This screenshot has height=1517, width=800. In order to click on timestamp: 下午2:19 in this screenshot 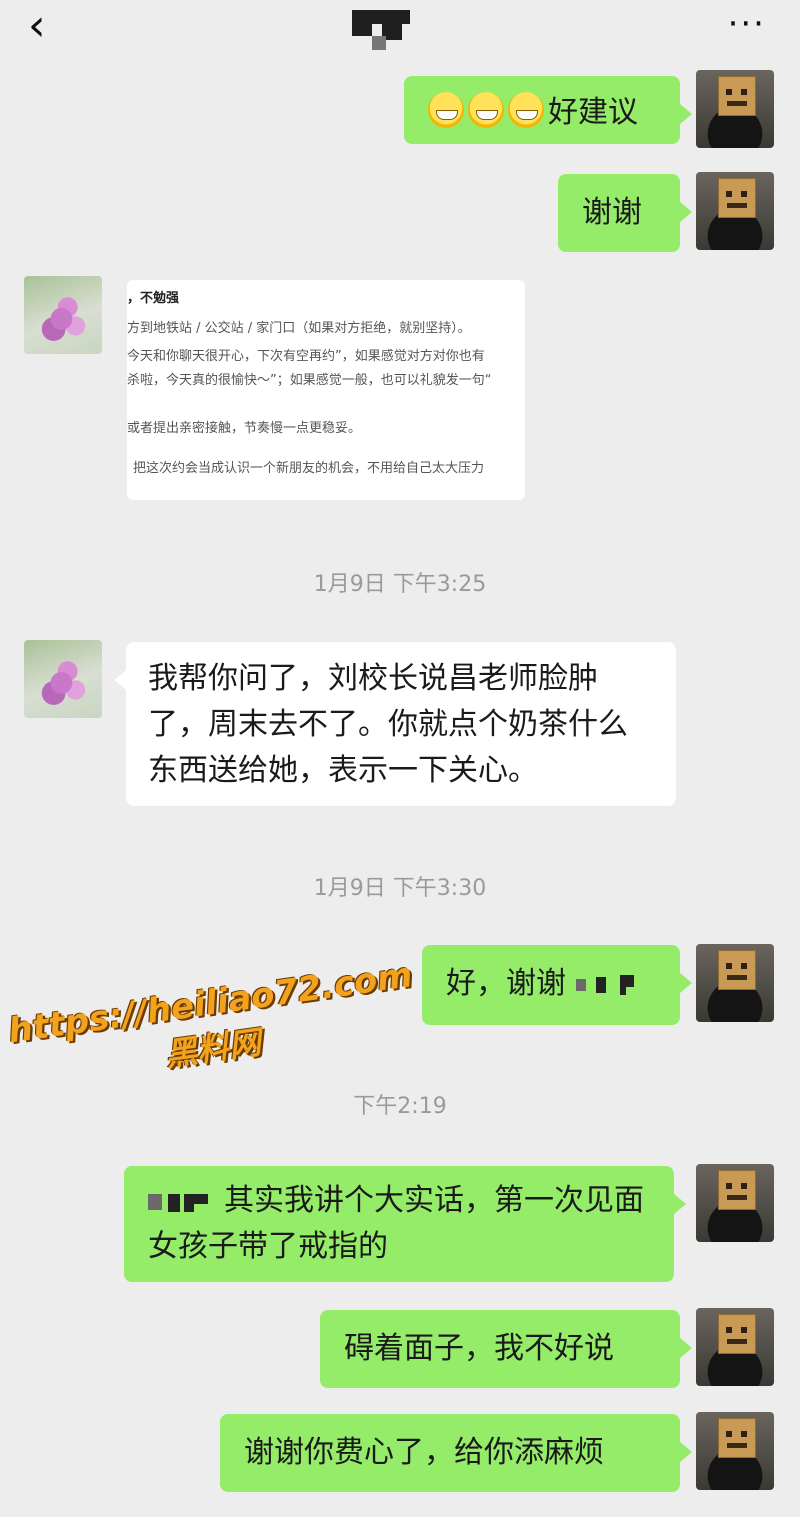, I will do `click(400, 1106)`.